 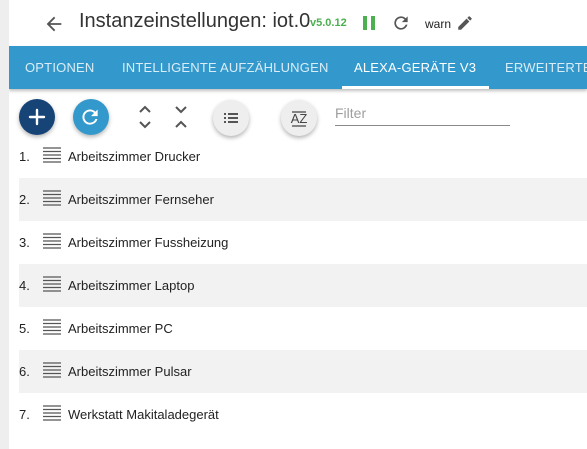 I want to click on tab-alexa-geraete-v3: ALEXA-GERÄTE V3, so click(x=415, y=67).